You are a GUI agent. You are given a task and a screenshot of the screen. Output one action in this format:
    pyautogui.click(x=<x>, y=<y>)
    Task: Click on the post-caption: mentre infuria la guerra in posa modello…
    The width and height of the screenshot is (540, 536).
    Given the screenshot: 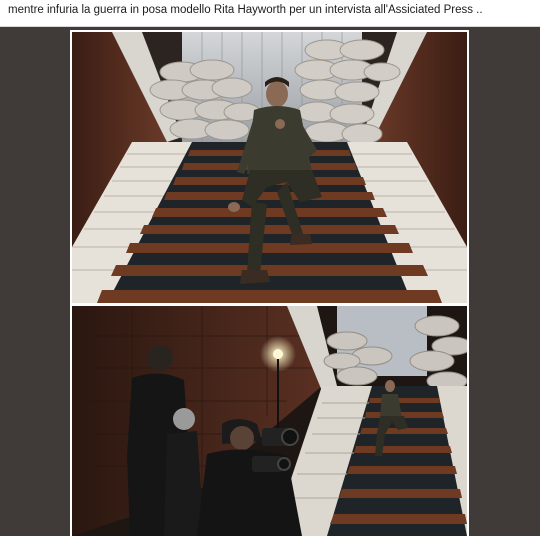 What is the action you would take?
    pyautogui.click(x=245, y=10)
    